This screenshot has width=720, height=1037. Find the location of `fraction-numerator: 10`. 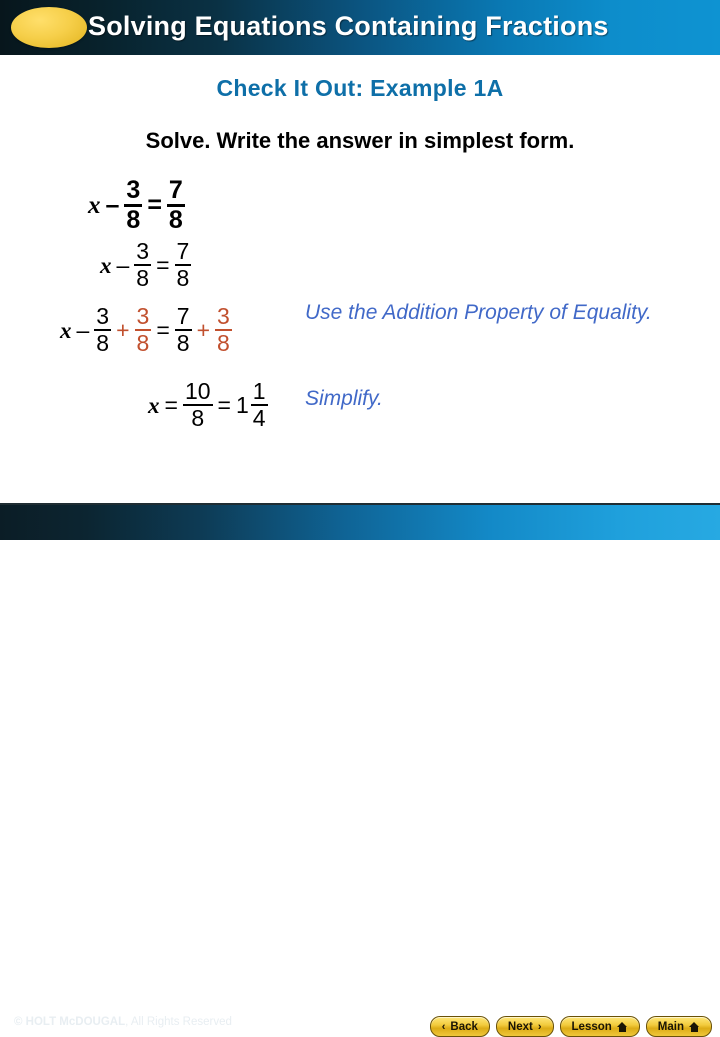

fraction-numerator: 10 is located at coordinates (197, 392).